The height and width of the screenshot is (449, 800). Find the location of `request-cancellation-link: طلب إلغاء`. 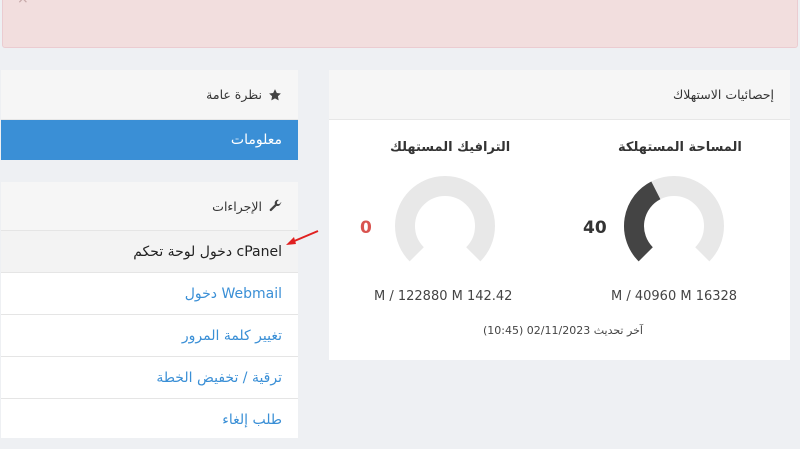

request-cancellation-link: طلب إلغاء is located at coordinates (149, 419).